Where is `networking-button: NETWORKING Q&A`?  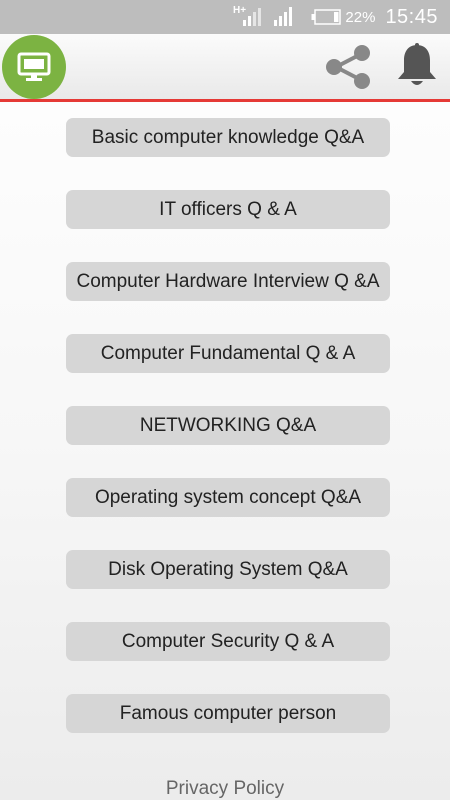 networking-button: NETWORKING Q&A is located at coordinates (228, 425).